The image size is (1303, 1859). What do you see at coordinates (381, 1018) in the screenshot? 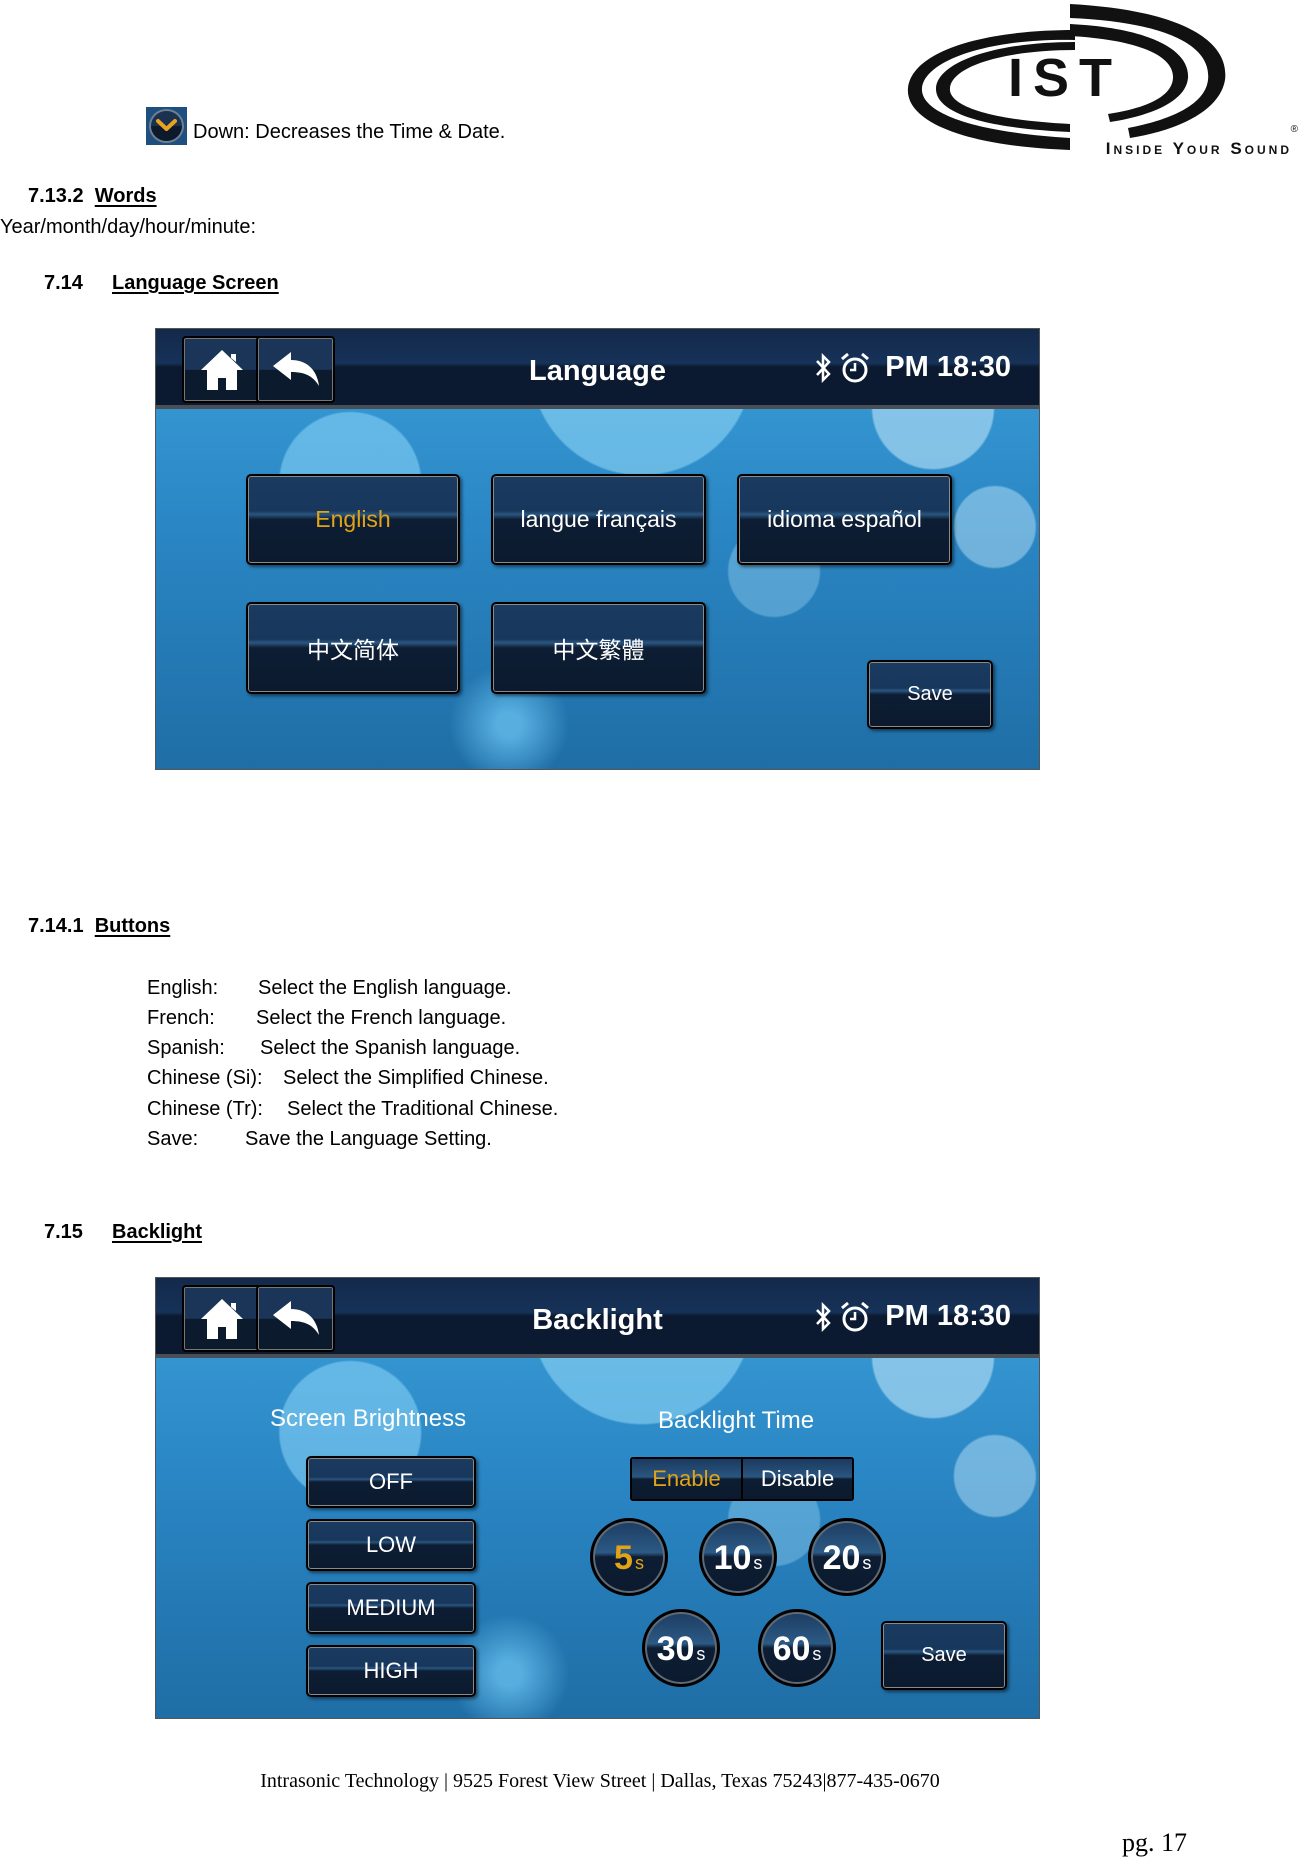
I see `button-desc-text: Select the French language.` at bounding box center [381, 1018].